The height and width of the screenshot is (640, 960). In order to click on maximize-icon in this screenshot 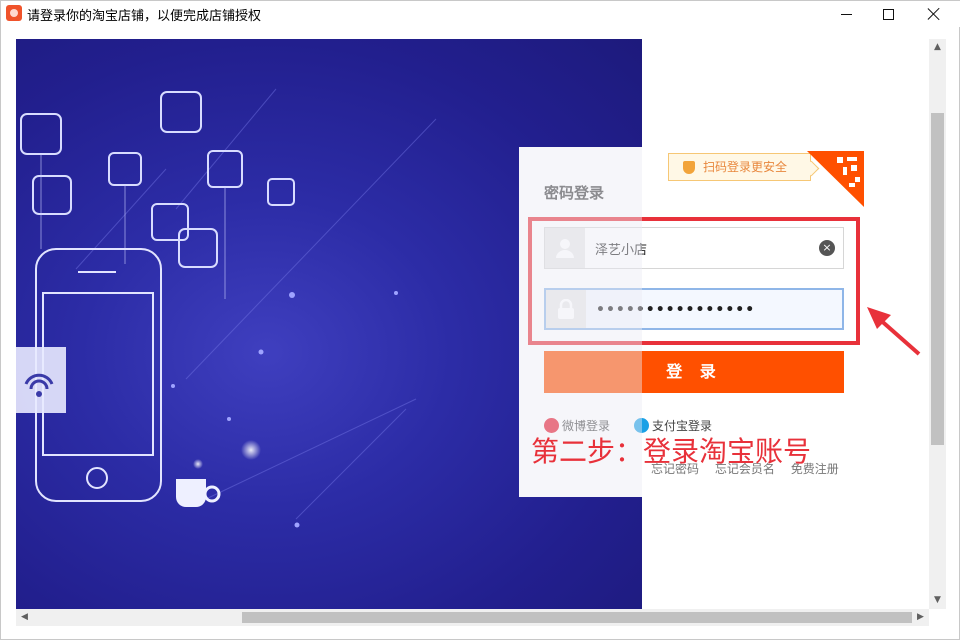, I will do `click(888, 14)`.